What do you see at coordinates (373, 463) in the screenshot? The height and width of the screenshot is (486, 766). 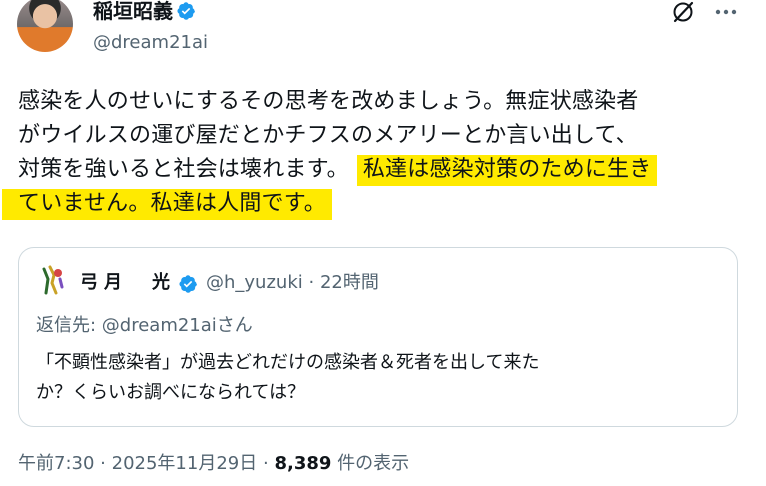 I see `view-count-label: 件の表示` at bounding box center [373, 463].